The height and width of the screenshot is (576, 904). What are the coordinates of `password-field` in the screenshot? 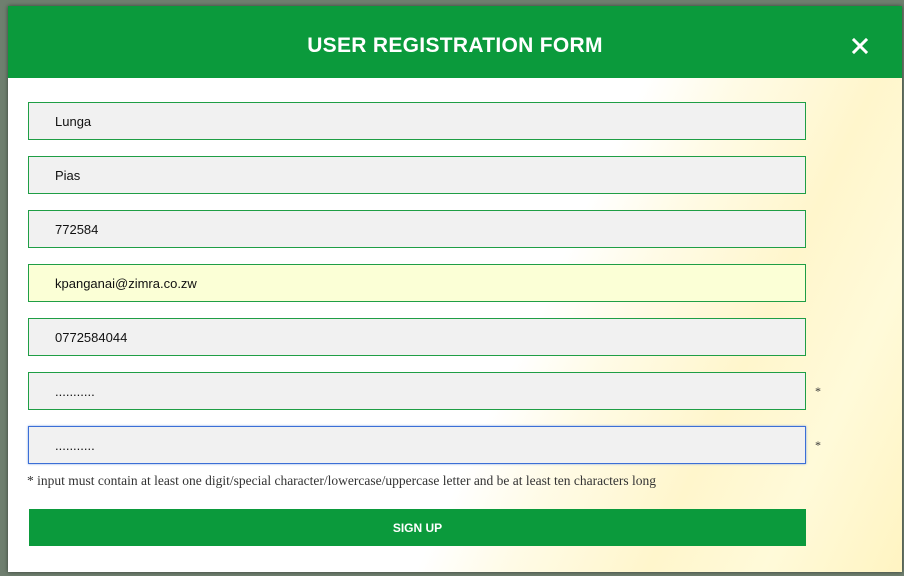 It's located at (417, 391).